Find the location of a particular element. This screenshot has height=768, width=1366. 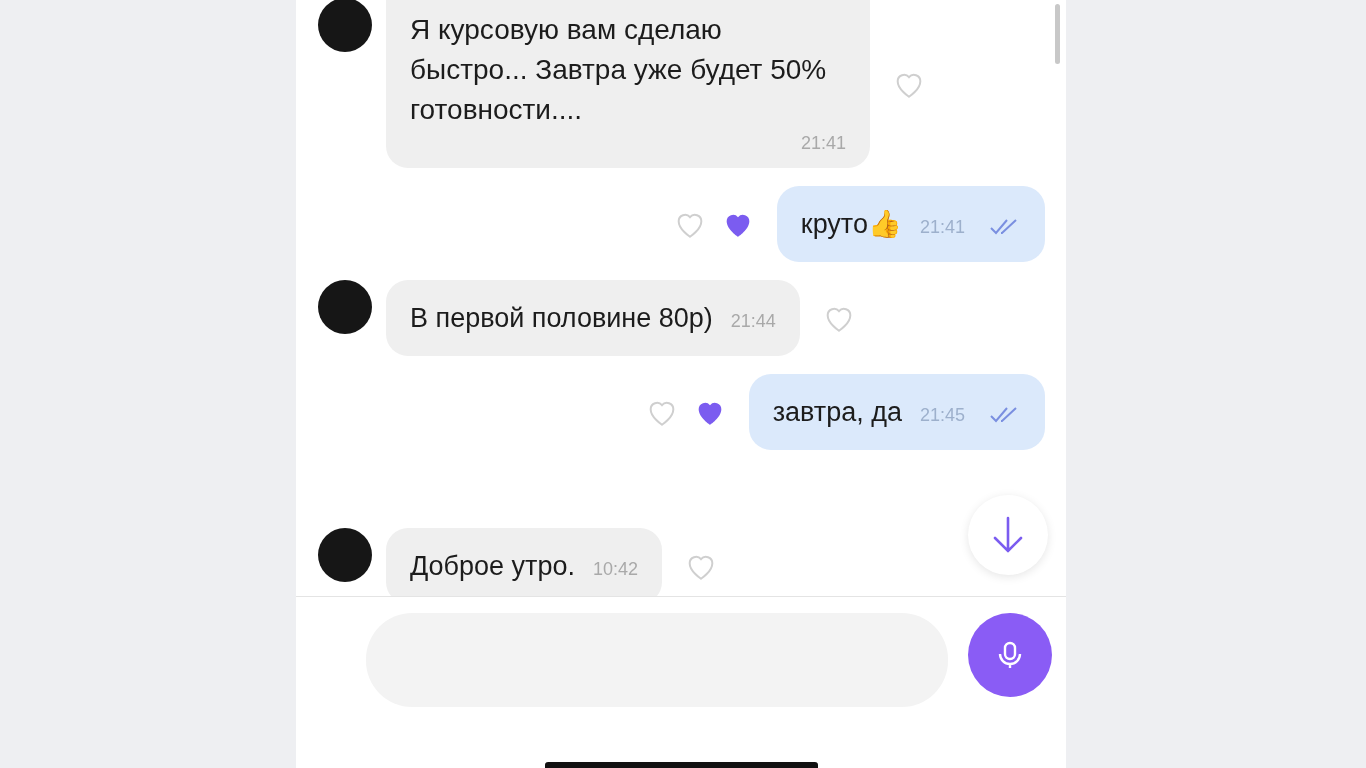

message-time: 10:42 is located at coordinates (616, 569).